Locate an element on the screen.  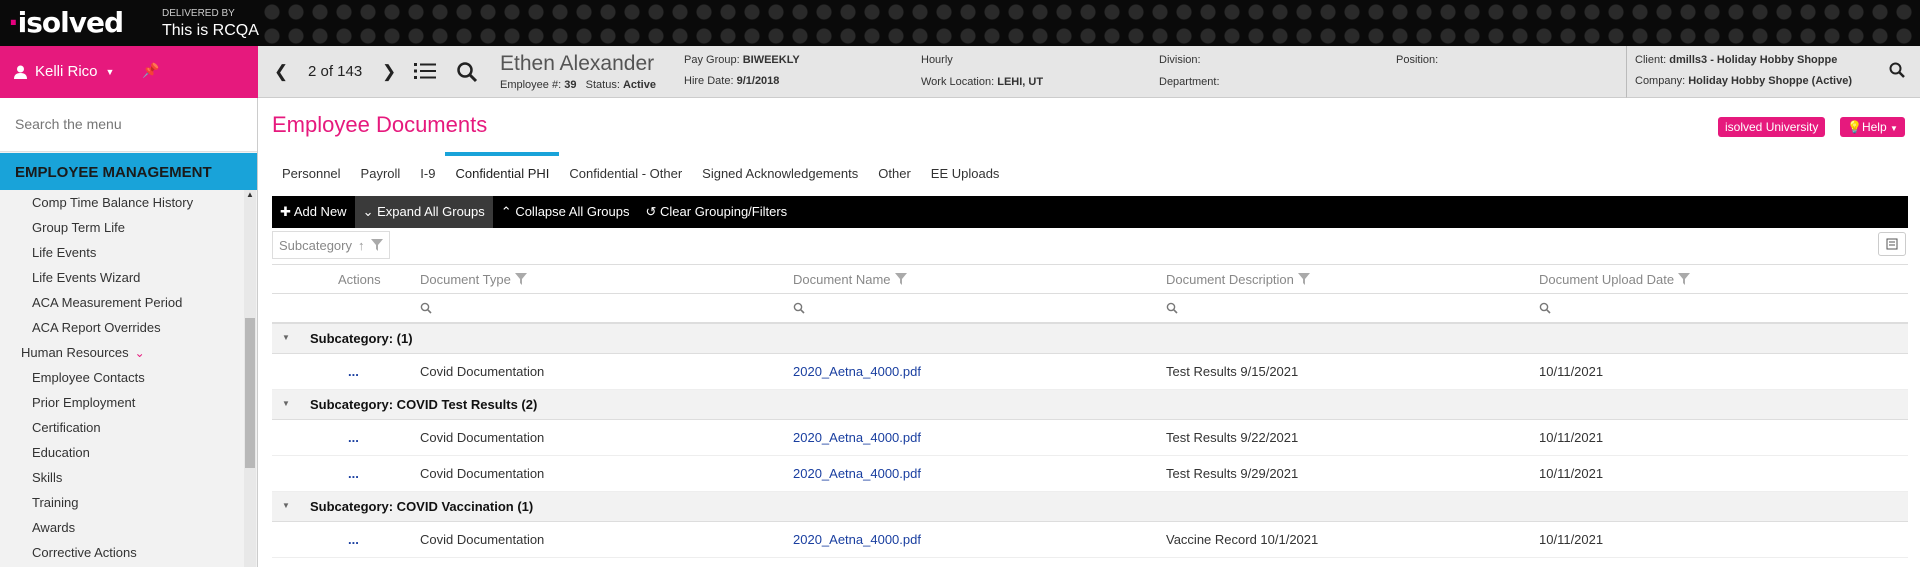
sidebar-item-group-term-life: Group Term Life is located at coordinates (121, 227).